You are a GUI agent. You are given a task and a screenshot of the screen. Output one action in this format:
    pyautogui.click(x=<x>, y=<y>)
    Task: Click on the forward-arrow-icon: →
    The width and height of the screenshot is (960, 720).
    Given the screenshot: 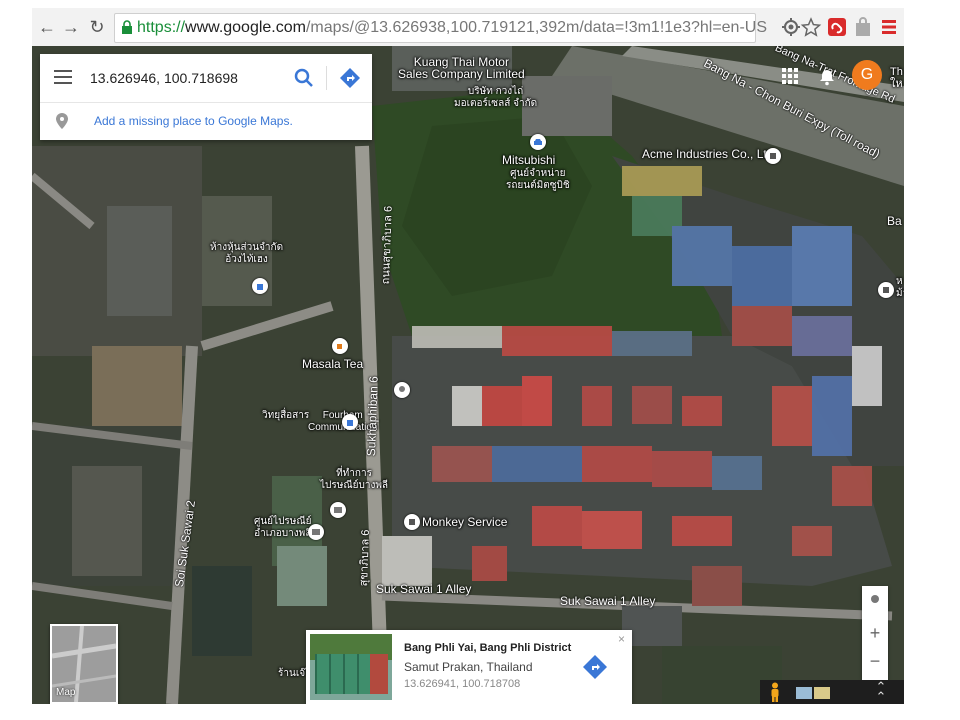 What is the action you would take?
    pyautogui.click(x=71, y=27)
    